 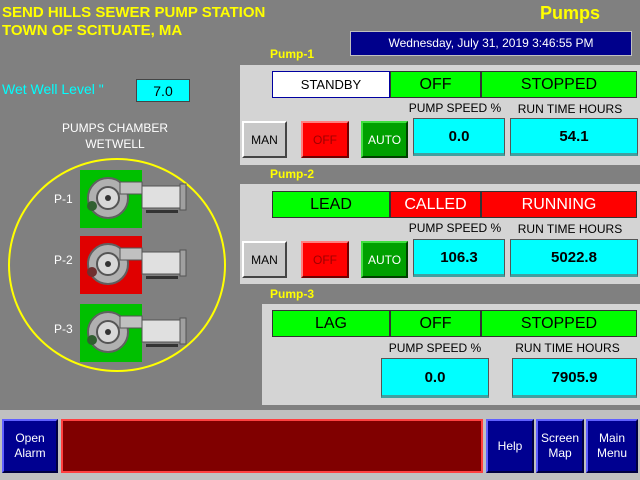 What do you see at coordinates (574, 137) in the screenshot?
I see `pump-1-runtime-value: 54.1` at bounding box center [574, 137].